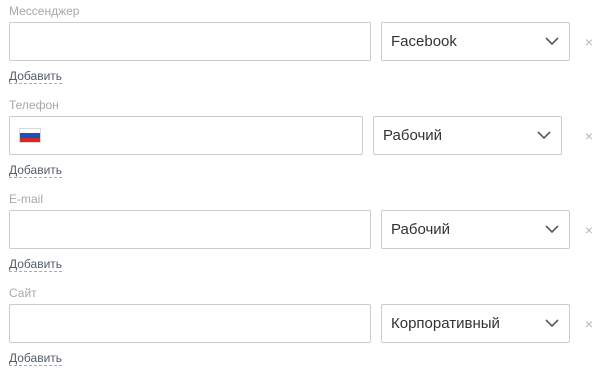 The height and width of the screenshot is (372, 610). I want to click on messenger-type-value: Facebook, so click(424, 41).